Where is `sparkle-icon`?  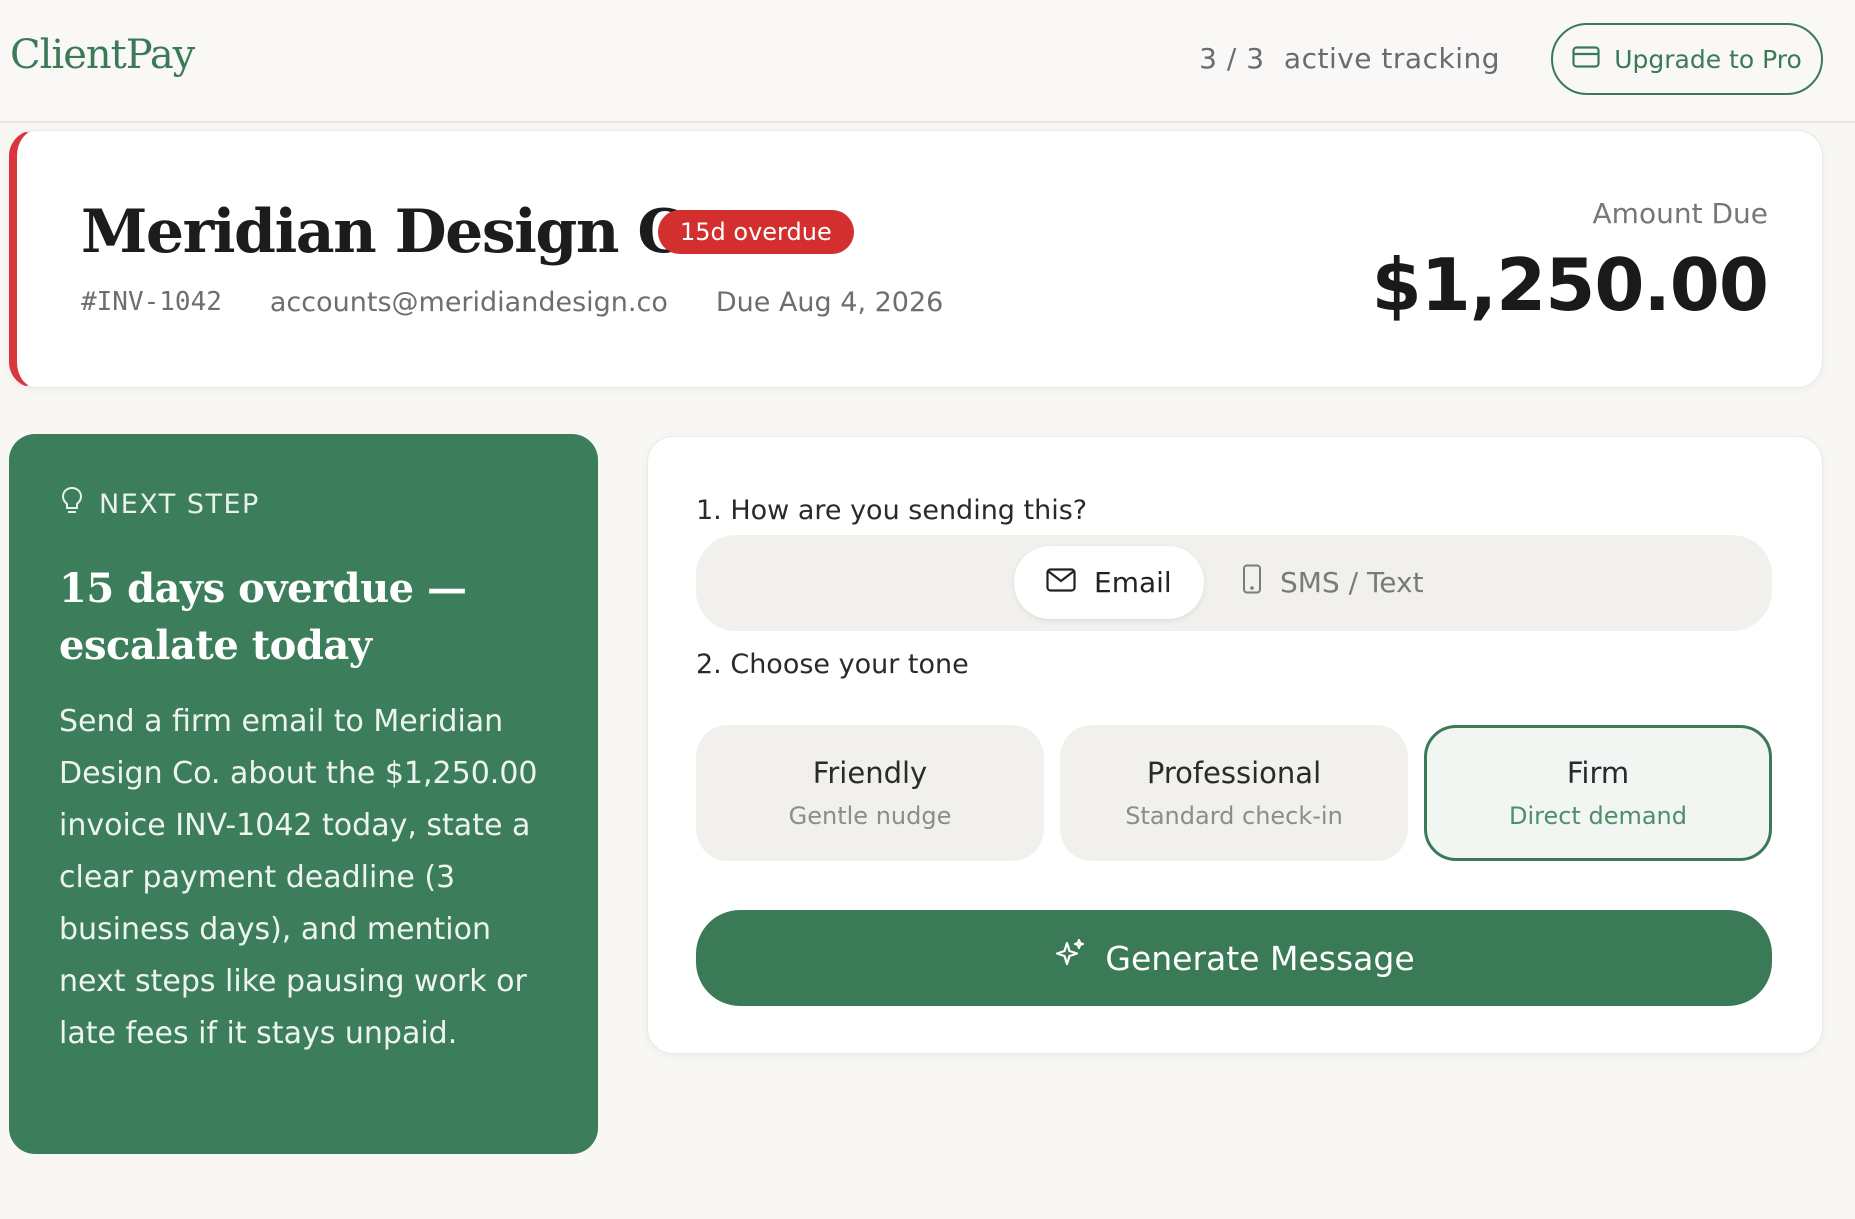
sparkle-icon is located at coordinates (1070, 958).